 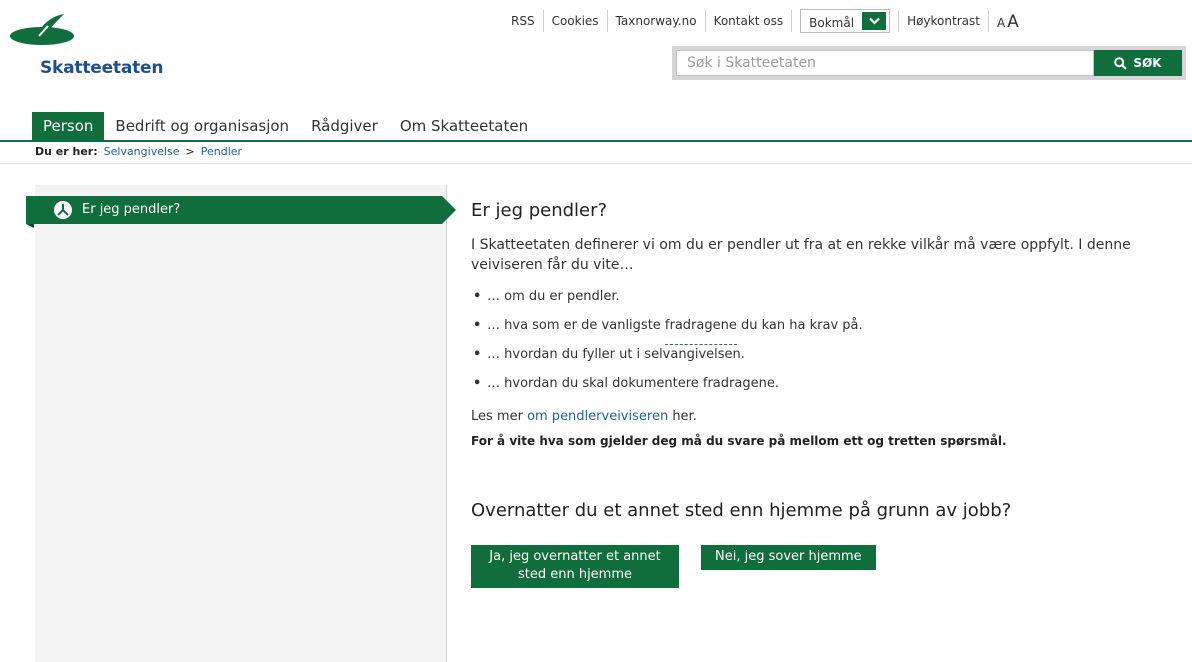 What do you see at coordinates (202, 126) in the screenshot?
I see `tab-bedrift: Bedrift og organisasjon` at bounding box center [202, 126].